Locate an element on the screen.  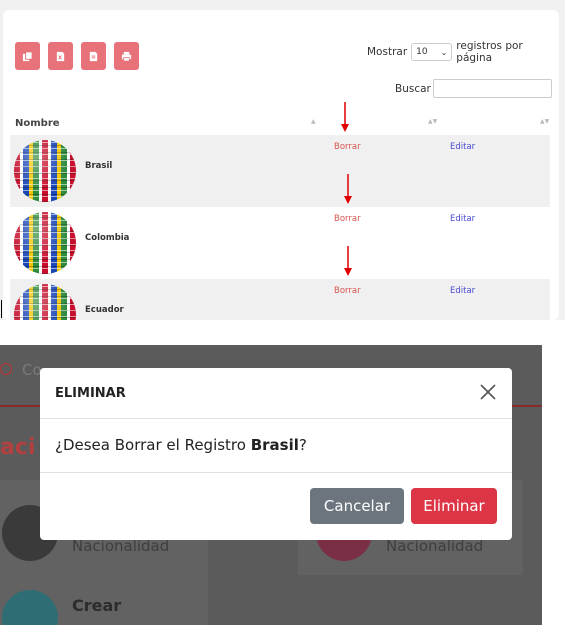
background-create-label: Crear is located at coordinates (97, 605).